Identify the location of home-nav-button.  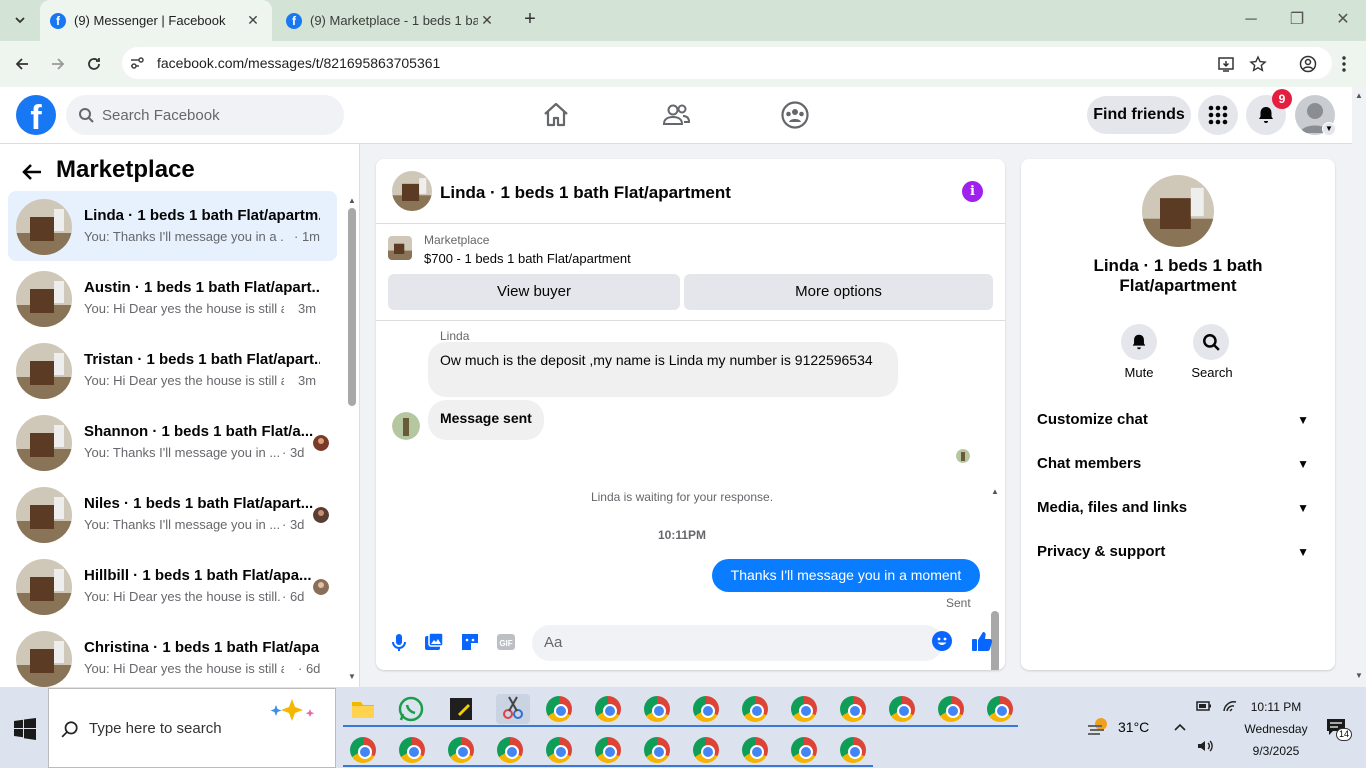
(556, 115).